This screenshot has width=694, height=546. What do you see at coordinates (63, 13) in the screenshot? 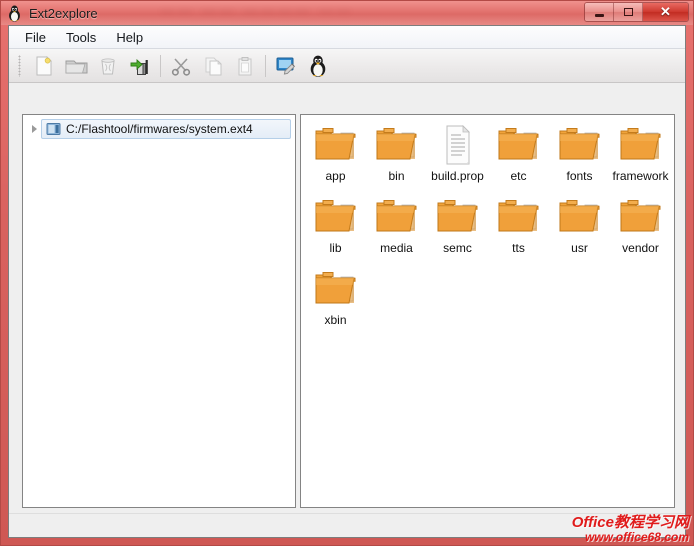
I see `window-title: Ext2explore` at bounding box center [63, 13].